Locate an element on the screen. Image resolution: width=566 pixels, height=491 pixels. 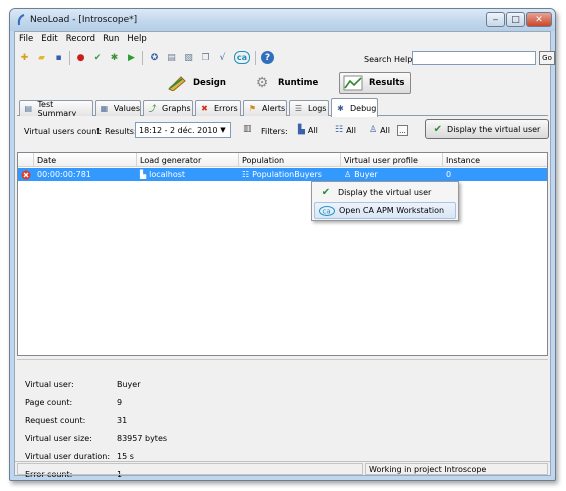
ca-logo-icon: ca is located at coordinates (242, 57).